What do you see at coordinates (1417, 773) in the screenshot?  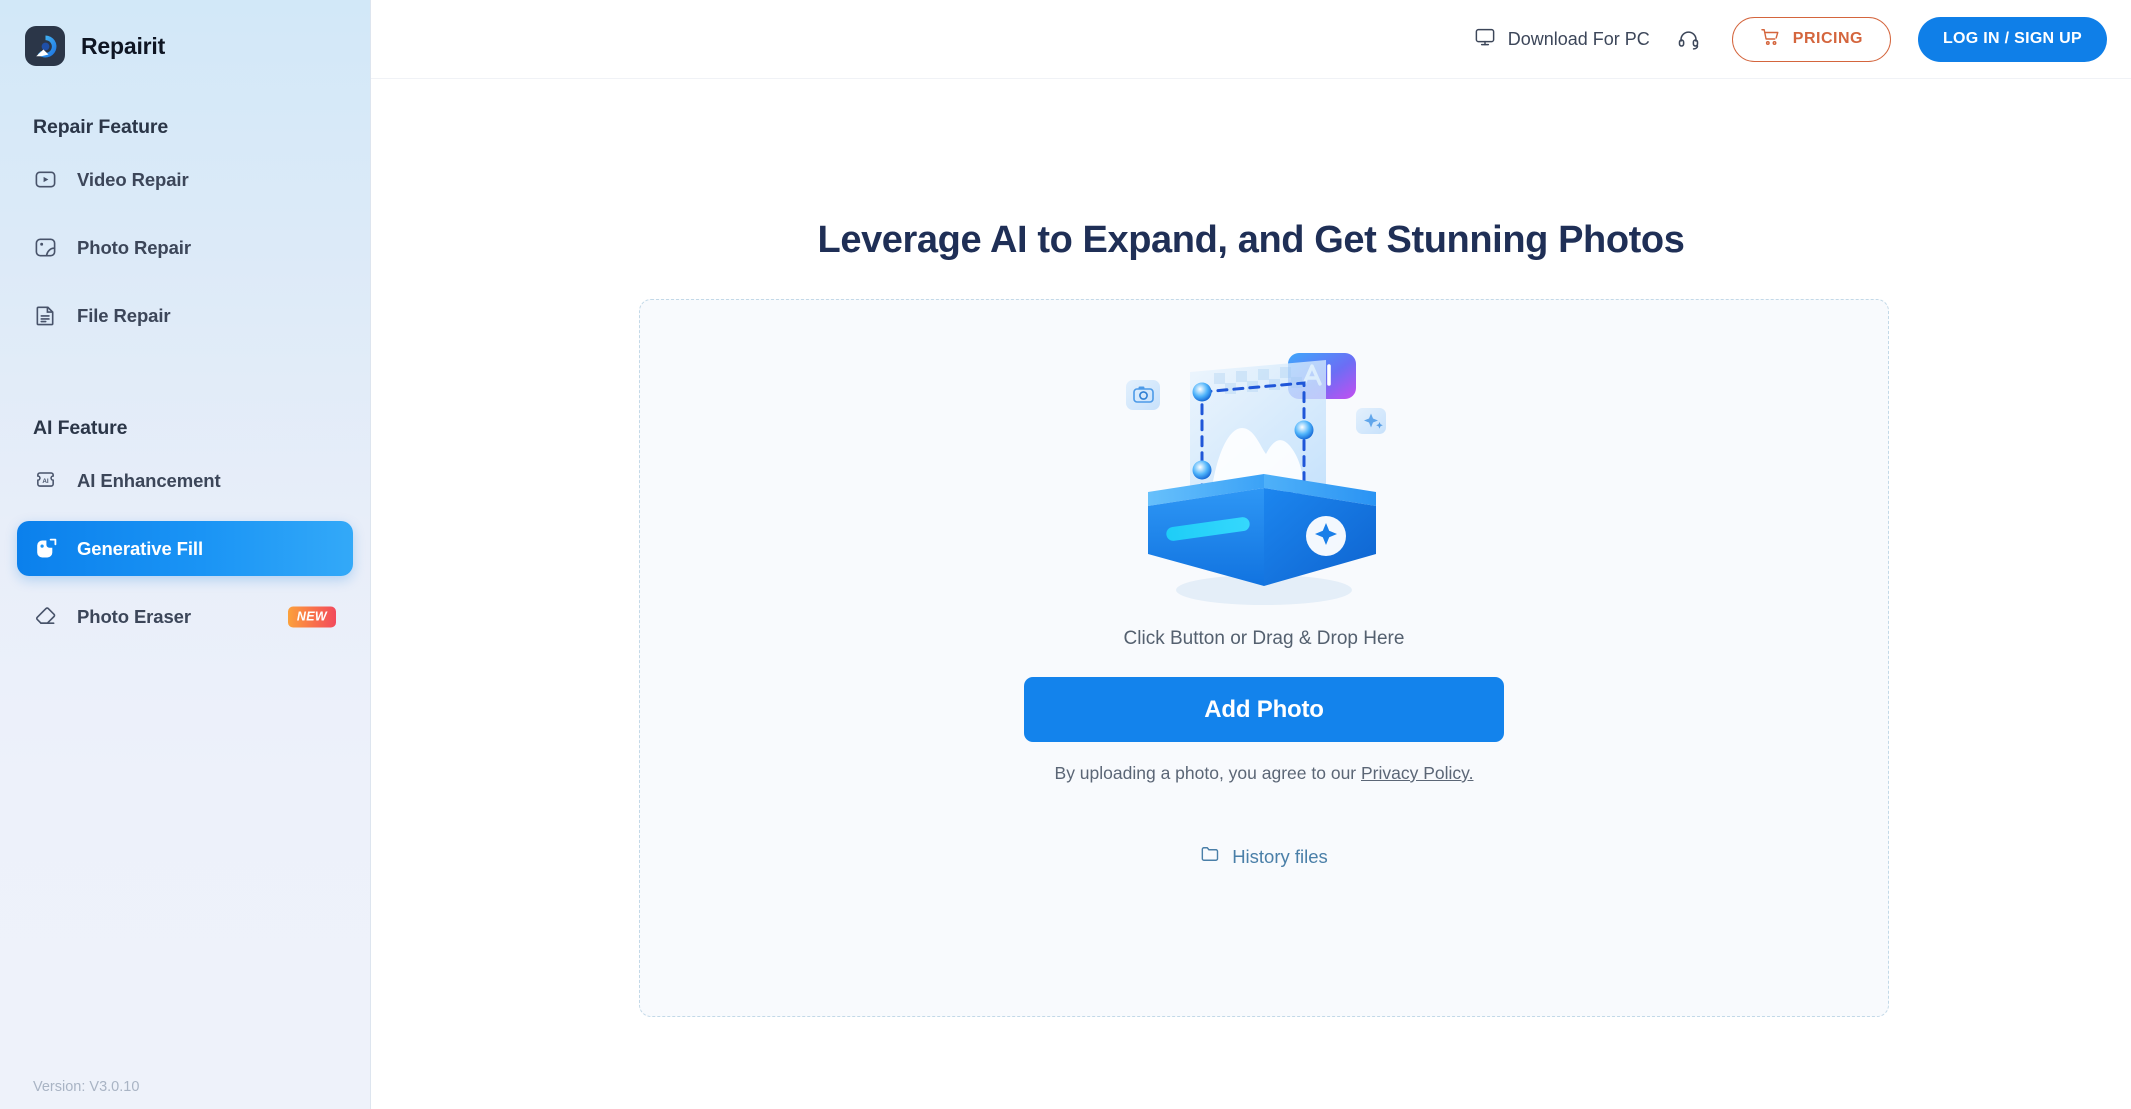 I see `privacy-policy-link: Privacy Policy.` at bounding box center [1417, 773].